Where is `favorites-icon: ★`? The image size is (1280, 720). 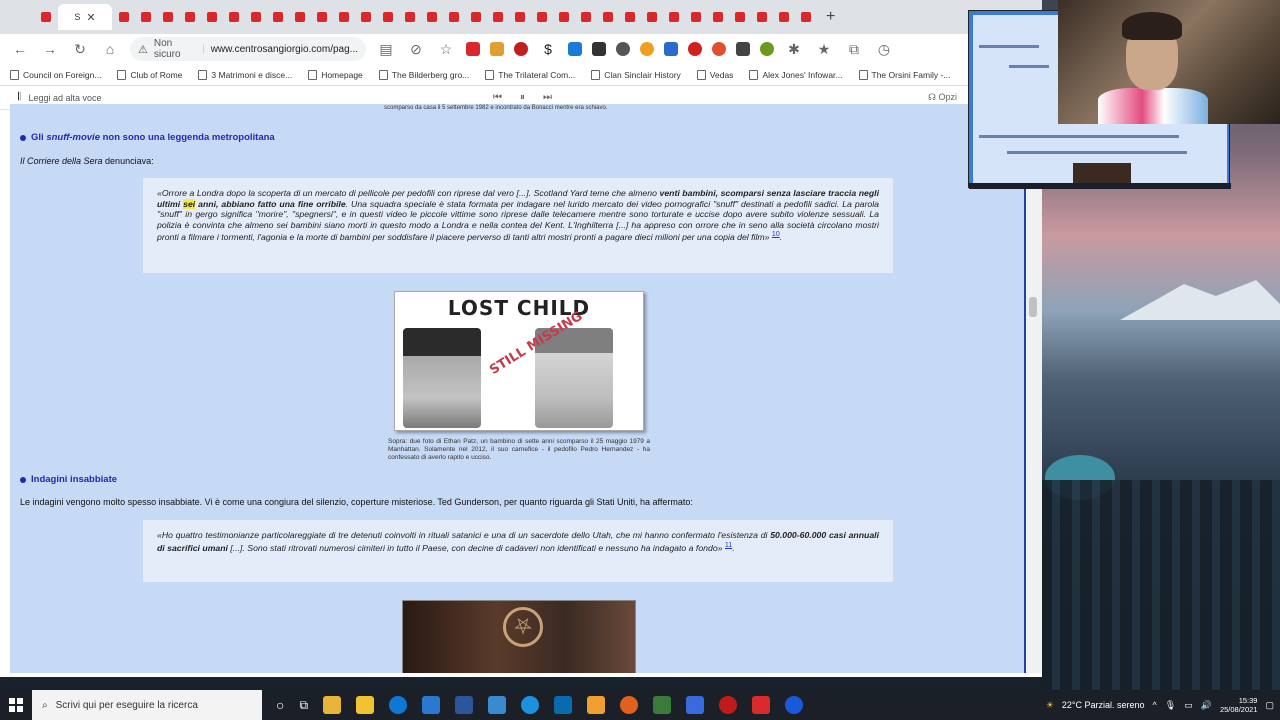 favorites-icon: ★ is located at coordinates (824, 49).